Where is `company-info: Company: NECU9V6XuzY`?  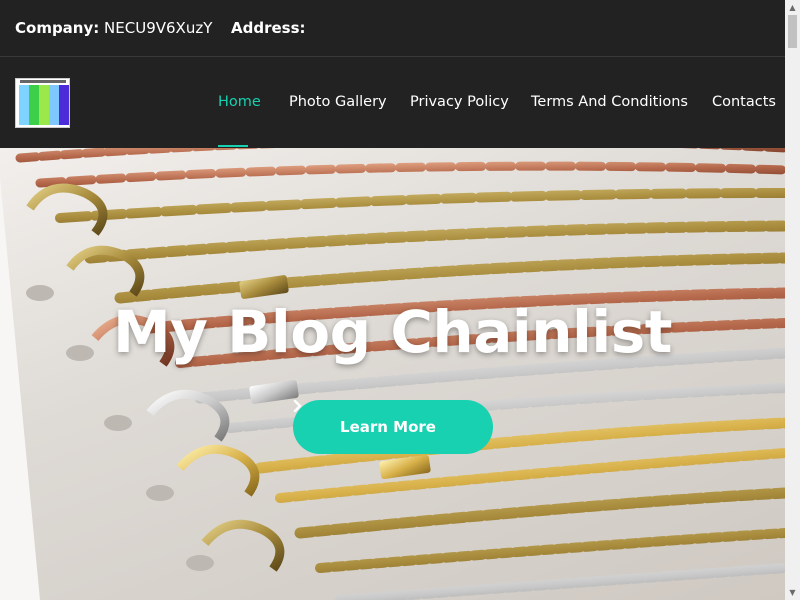 company-info: Company: NECU9V6XuzY is located at coordinates (113, 28).